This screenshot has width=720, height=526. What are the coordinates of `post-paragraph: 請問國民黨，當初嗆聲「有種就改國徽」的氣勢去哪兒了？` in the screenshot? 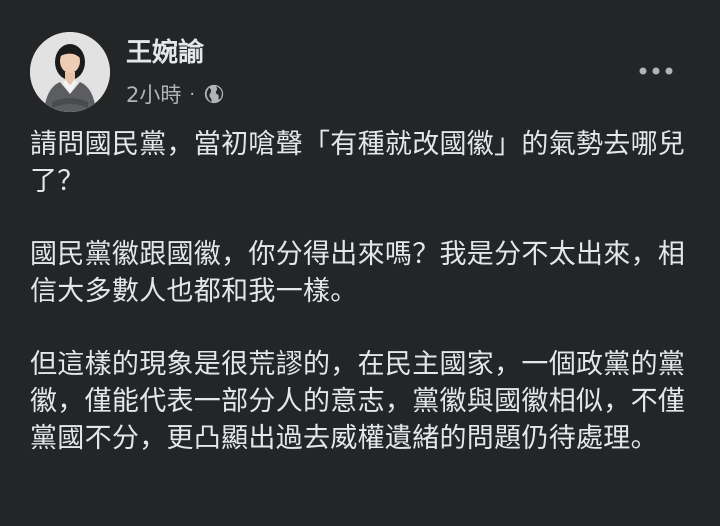 It's located at (358, 163).